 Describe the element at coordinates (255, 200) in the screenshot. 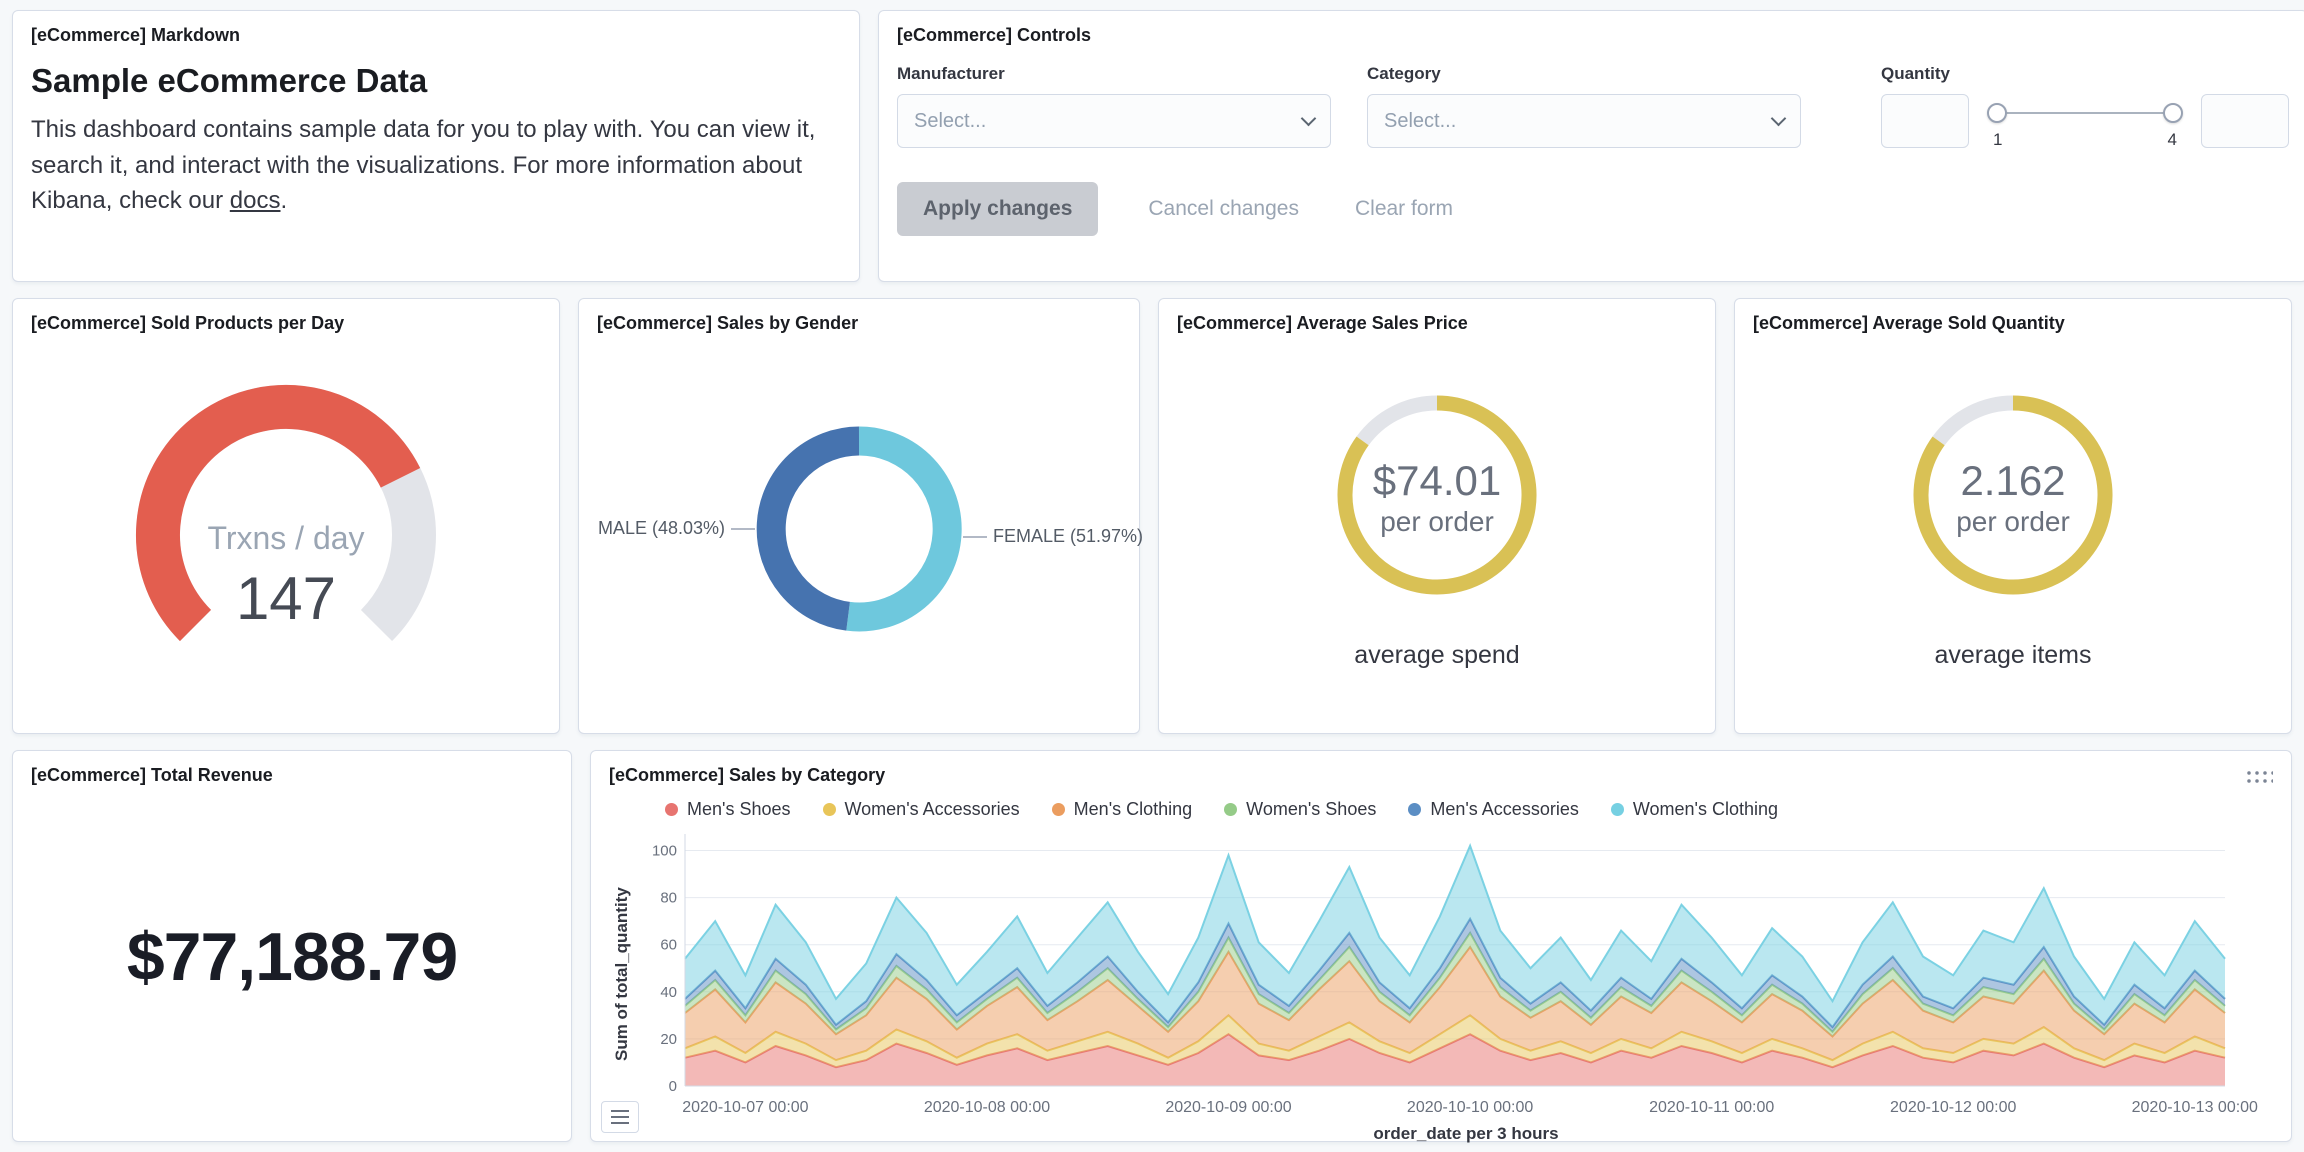

I see `docs-link: docs` at that location.